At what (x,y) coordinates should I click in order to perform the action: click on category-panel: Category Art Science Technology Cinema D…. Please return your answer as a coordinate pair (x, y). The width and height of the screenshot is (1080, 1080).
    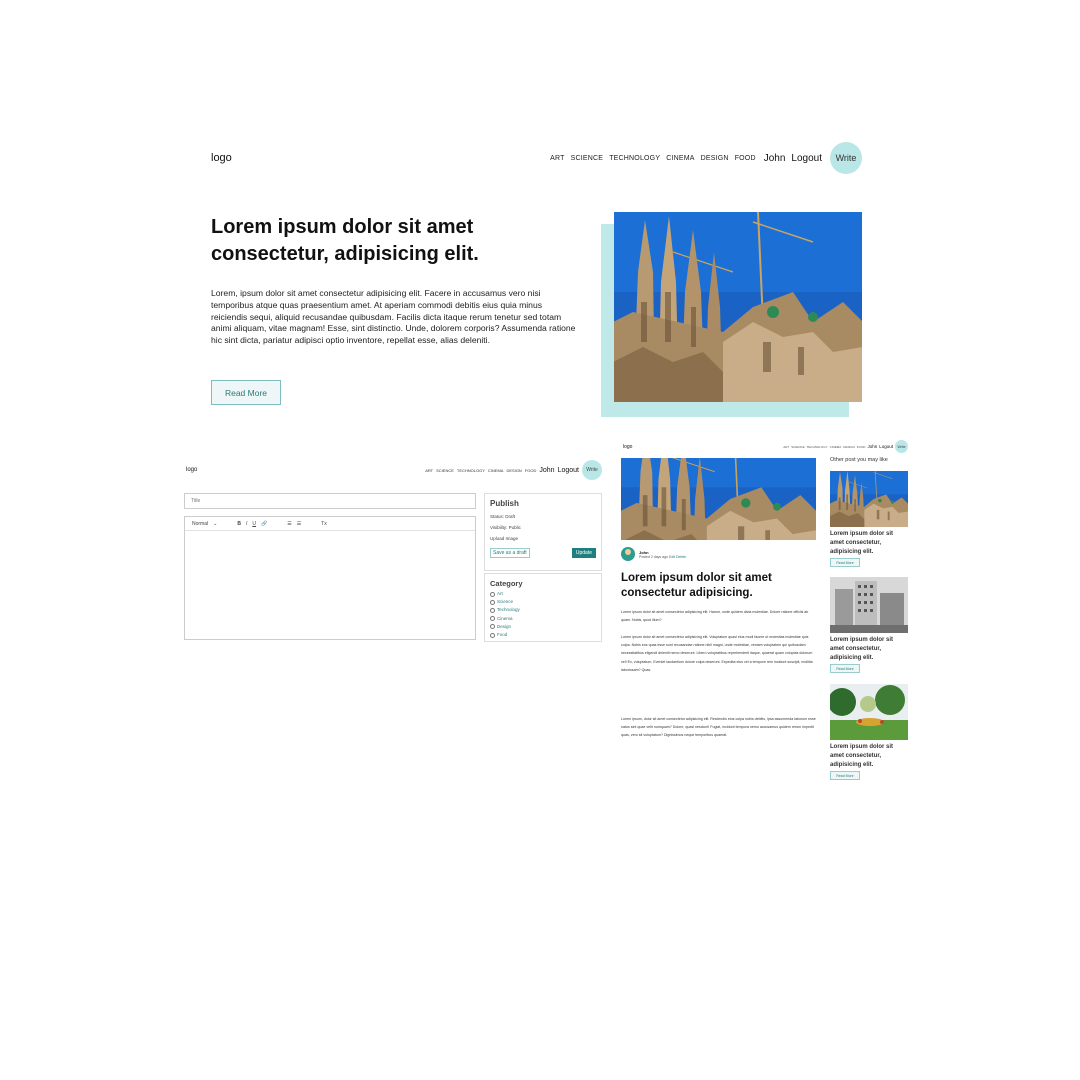
    Looking at the image, I should click on (543, 607).